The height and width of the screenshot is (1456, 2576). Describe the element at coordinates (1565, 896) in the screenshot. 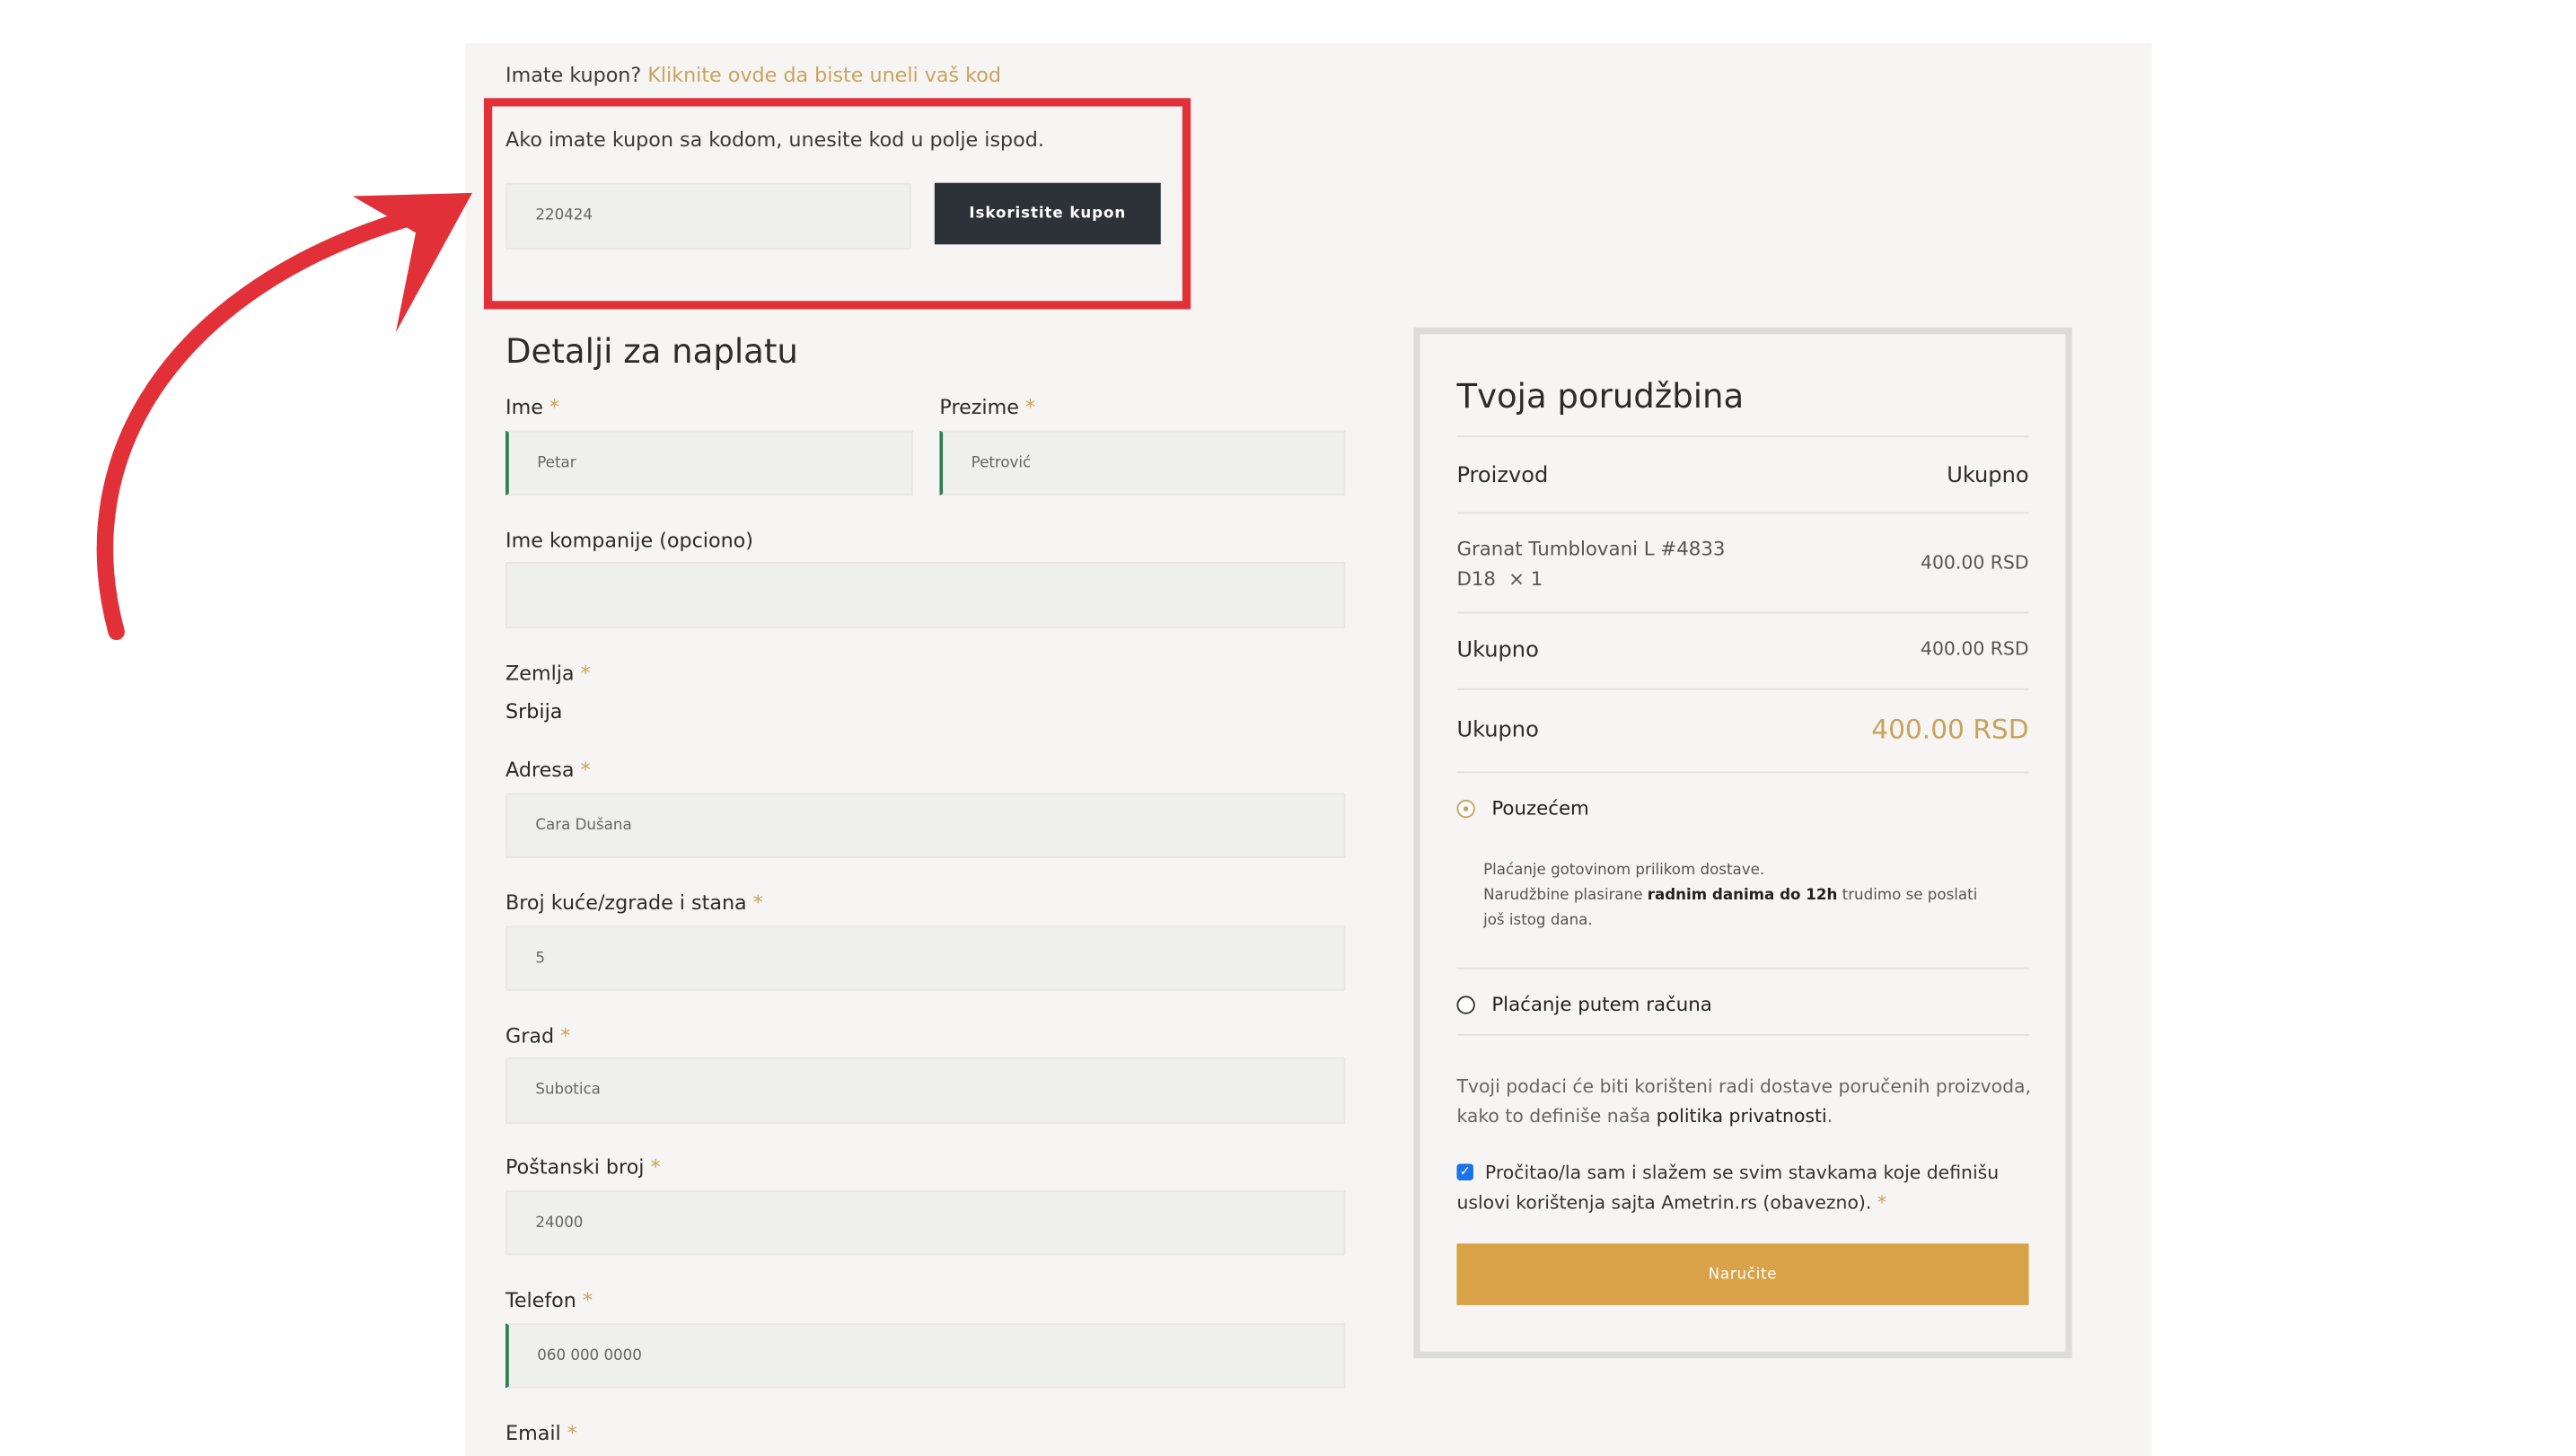

I see `cod-desc-line2-pre: Narudžbine plasirane` at that location.